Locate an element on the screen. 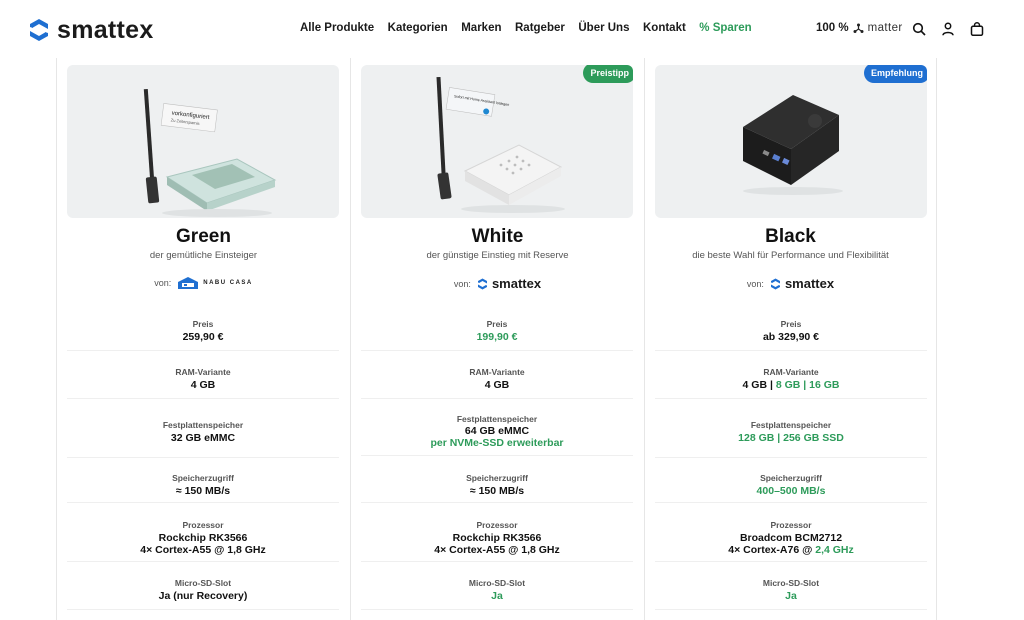 This screenshot has height=620, width=1024. green-device-illustration: vorkonfiguriert Zu Zeitersparnis is located at coordinates (210, 152).